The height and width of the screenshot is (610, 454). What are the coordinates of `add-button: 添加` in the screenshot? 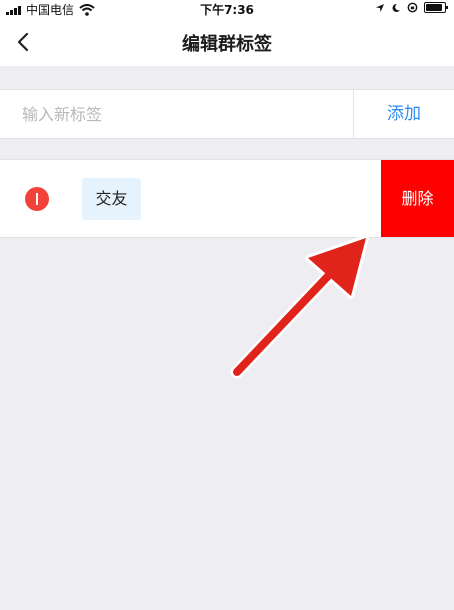 It's located at (404, 114).